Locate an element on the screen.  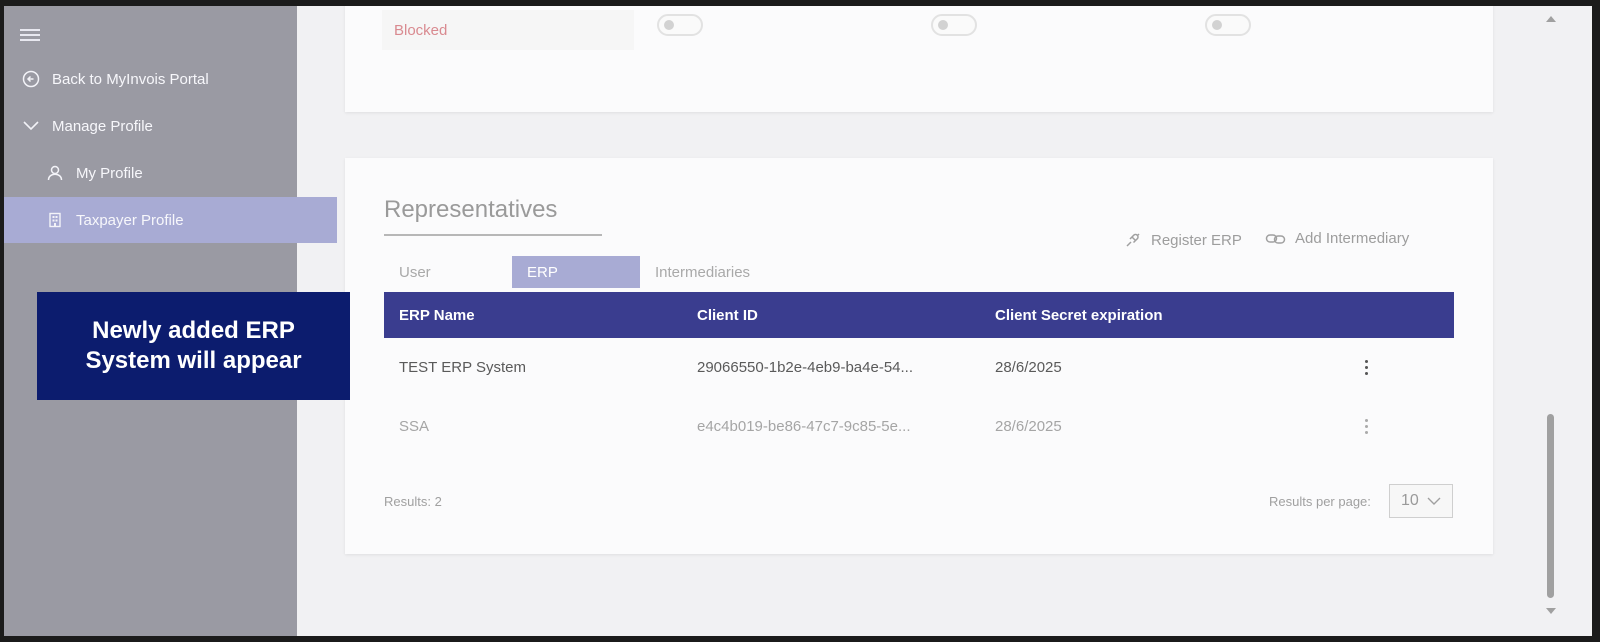
column-header-secret-expiration: Client Secret expiration is located at coordinates (1129, 315).